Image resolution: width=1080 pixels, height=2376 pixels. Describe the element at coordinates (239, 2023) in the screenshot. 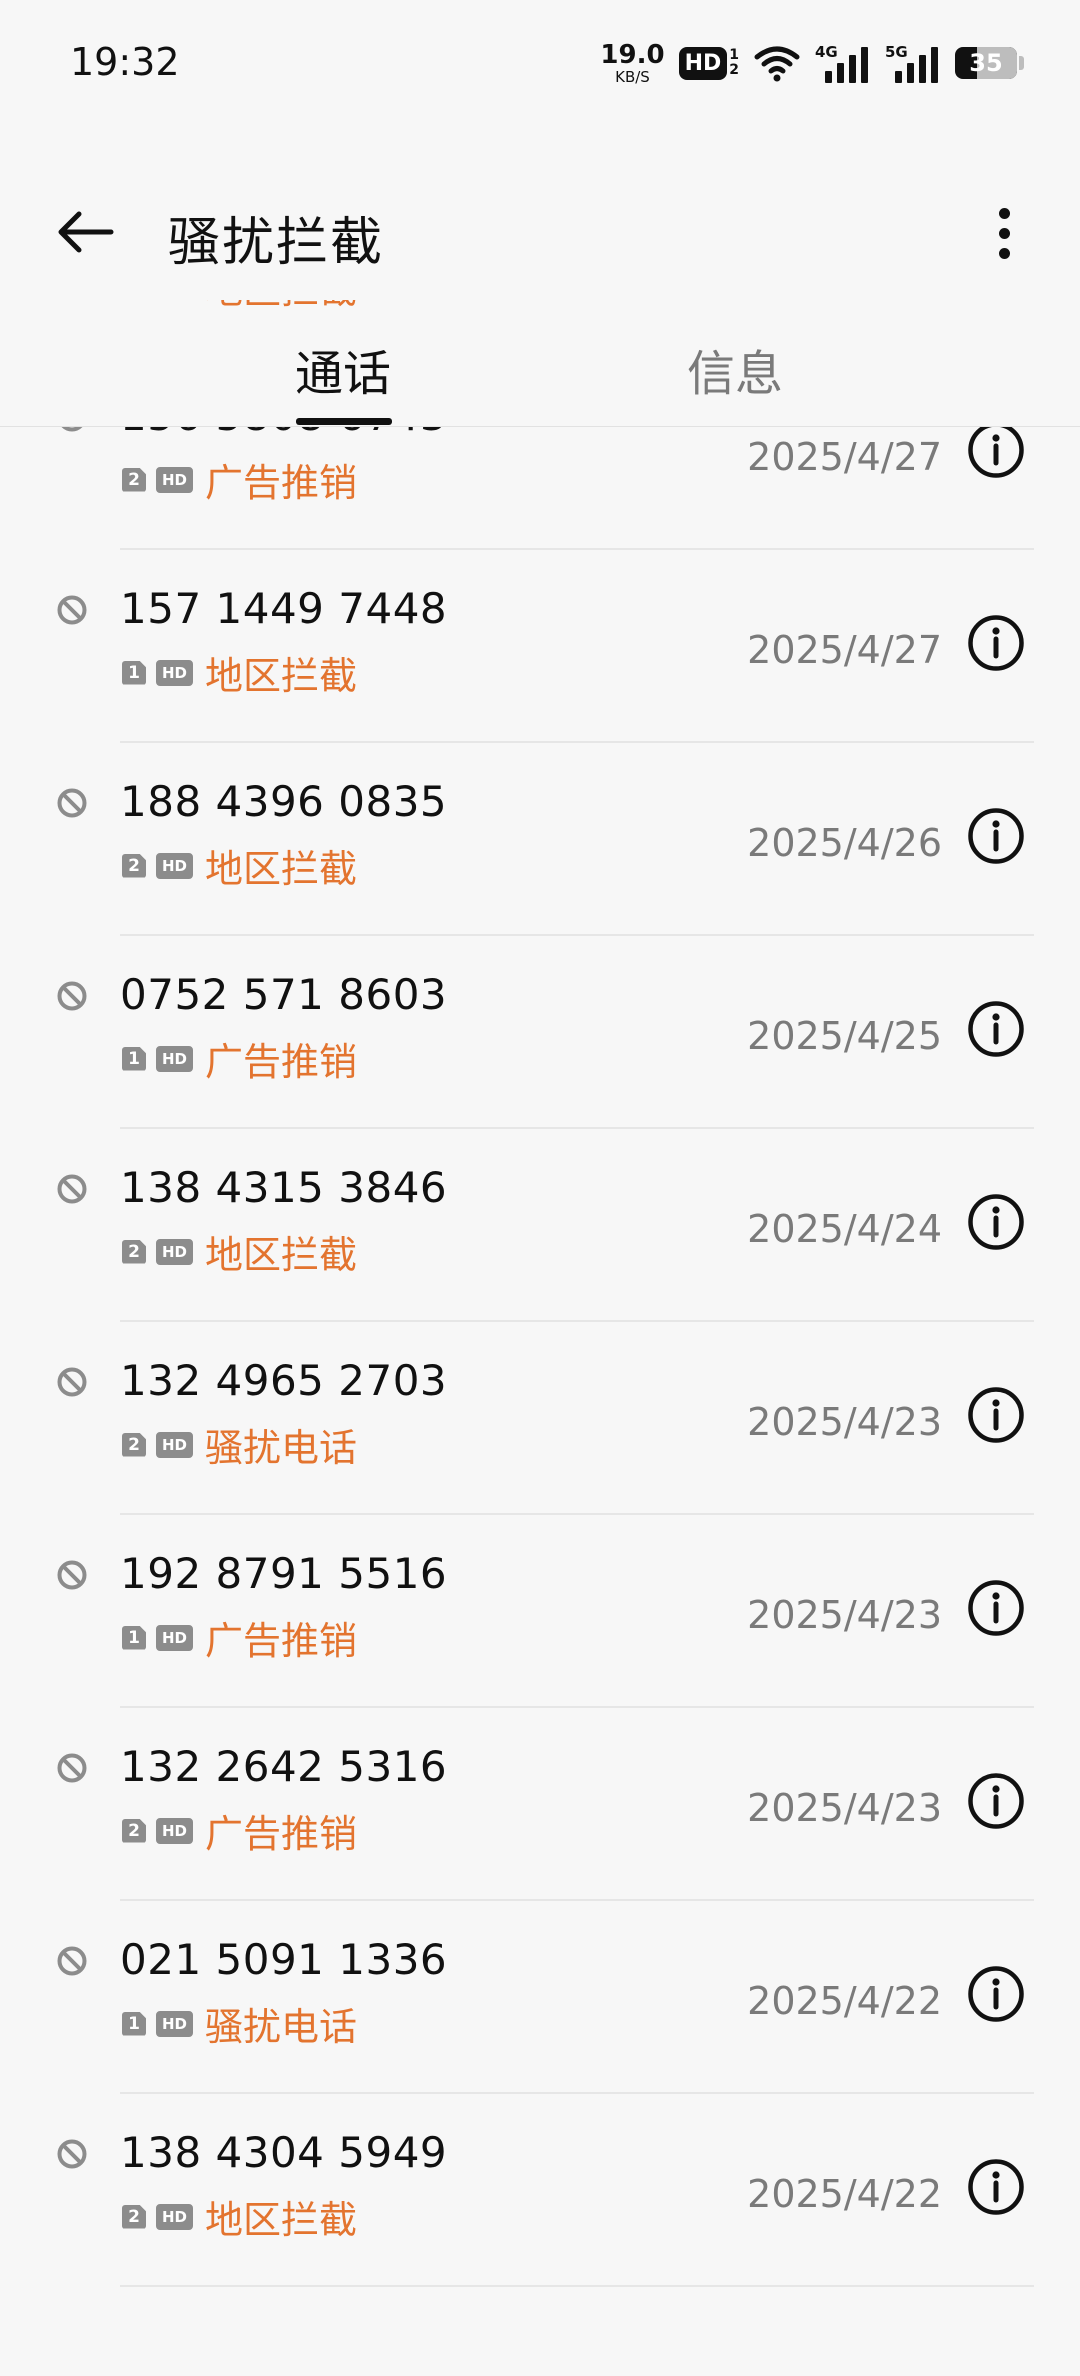

I see `call-meta: 1 HD 骚扰电话` at that location.